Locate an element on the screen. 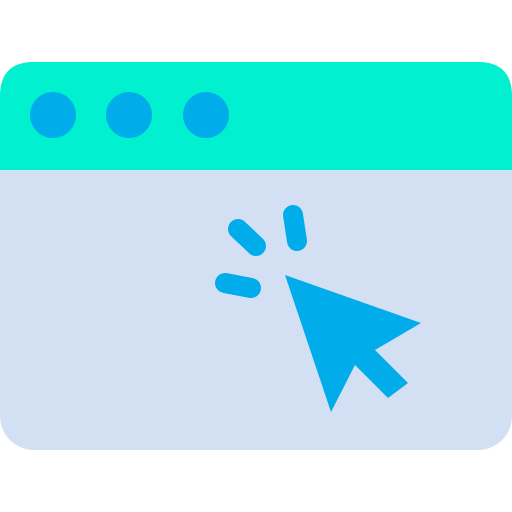 This screenshot has height=512, width=512. click-mark-top is located at coordinates (295, 228).